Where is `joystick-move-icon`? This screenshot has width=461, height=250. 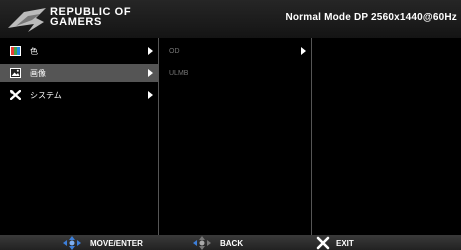 joystick-move-icon is located at coordinates (72, 243).